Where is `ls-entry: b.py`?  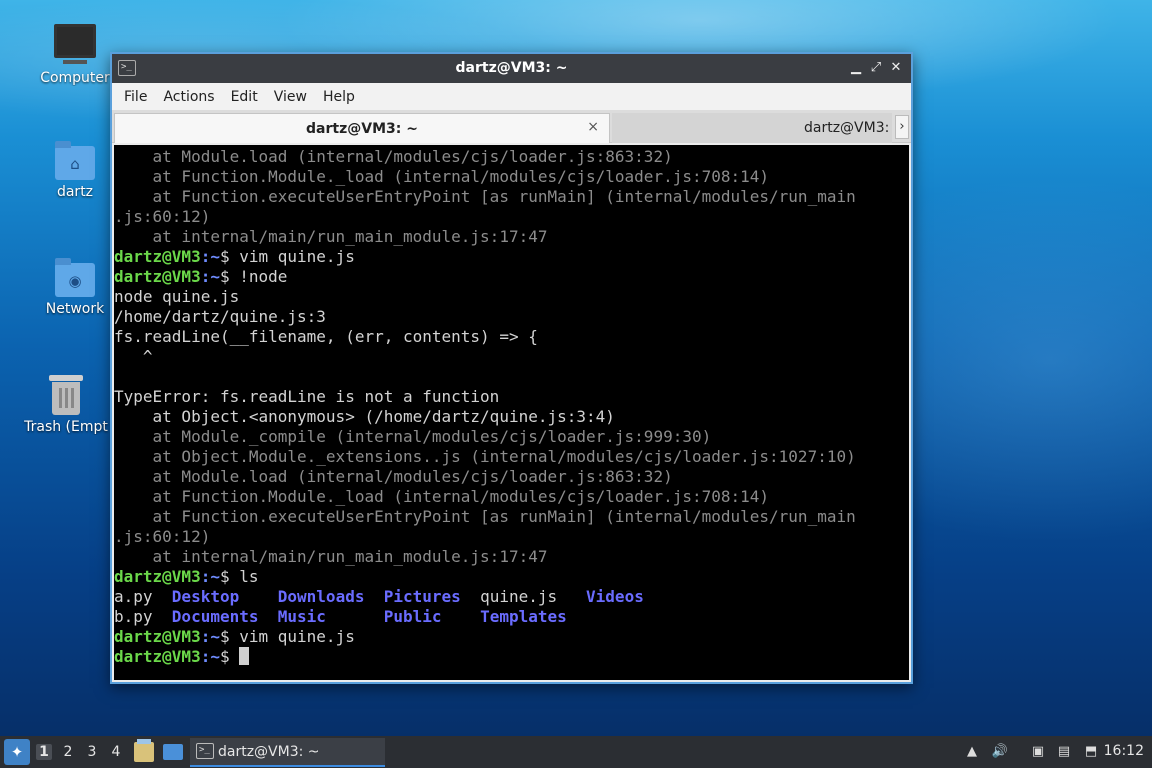
ls-entry: b.py is located at coordinates (133, 616).